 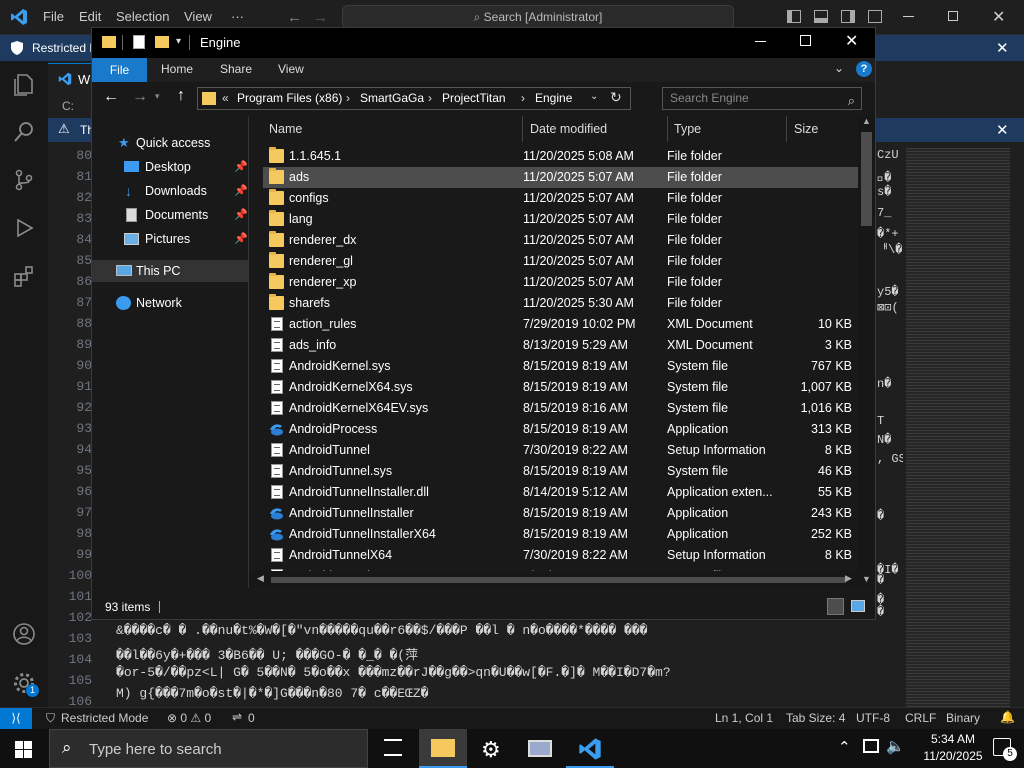 What do you see at coordinates (24, 634) in the screenshot?
I see `accounts-icon` at bounding box center [24, 634].